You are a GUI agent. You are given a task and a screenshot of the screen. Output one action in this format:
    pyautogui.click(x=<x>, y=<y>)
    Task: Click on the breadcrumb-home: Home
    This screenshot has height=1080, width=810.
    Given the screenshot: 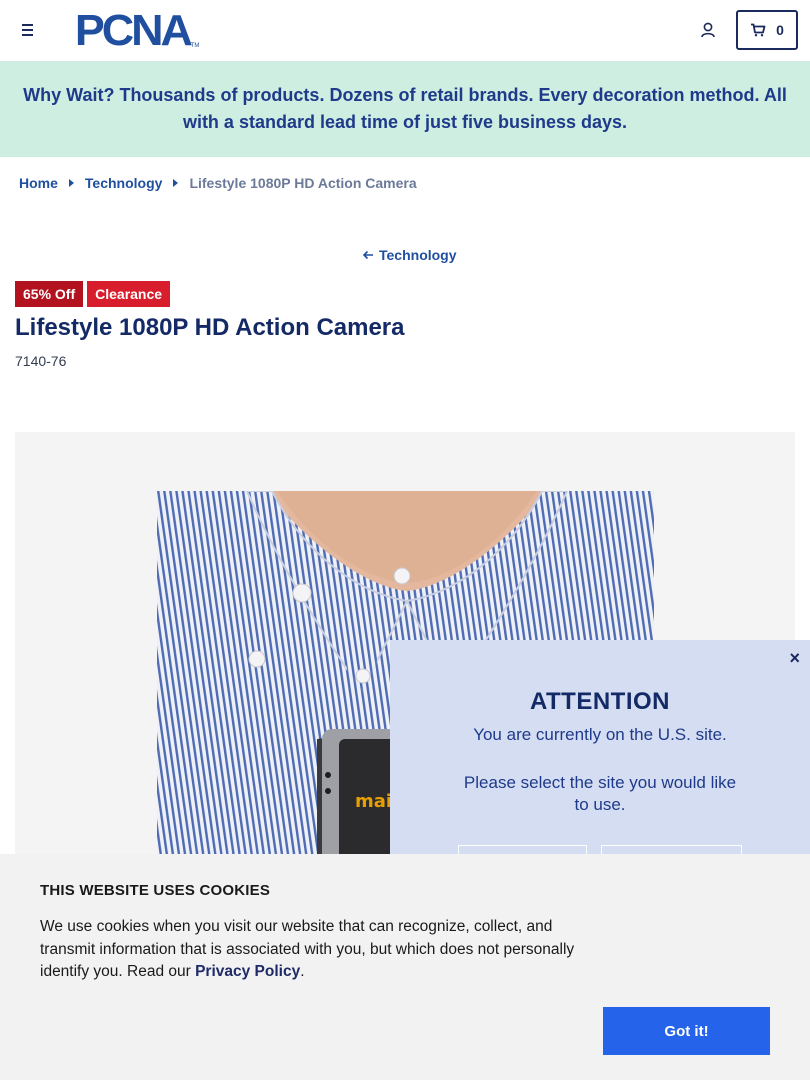 What is the action you would take?
    pyautogui.click(x=38, y=183)
    